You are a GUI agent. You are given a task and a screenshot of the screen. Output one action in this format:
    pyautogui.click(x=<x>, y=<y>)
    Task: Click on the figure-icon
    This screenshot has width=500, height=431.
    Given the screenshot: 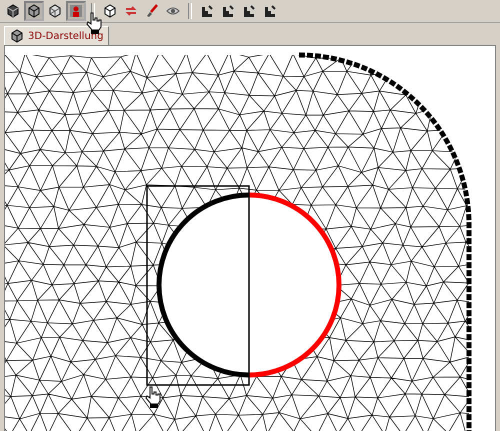 What is the action you would take?
    pyautogui.click(x=76, y=11)
    